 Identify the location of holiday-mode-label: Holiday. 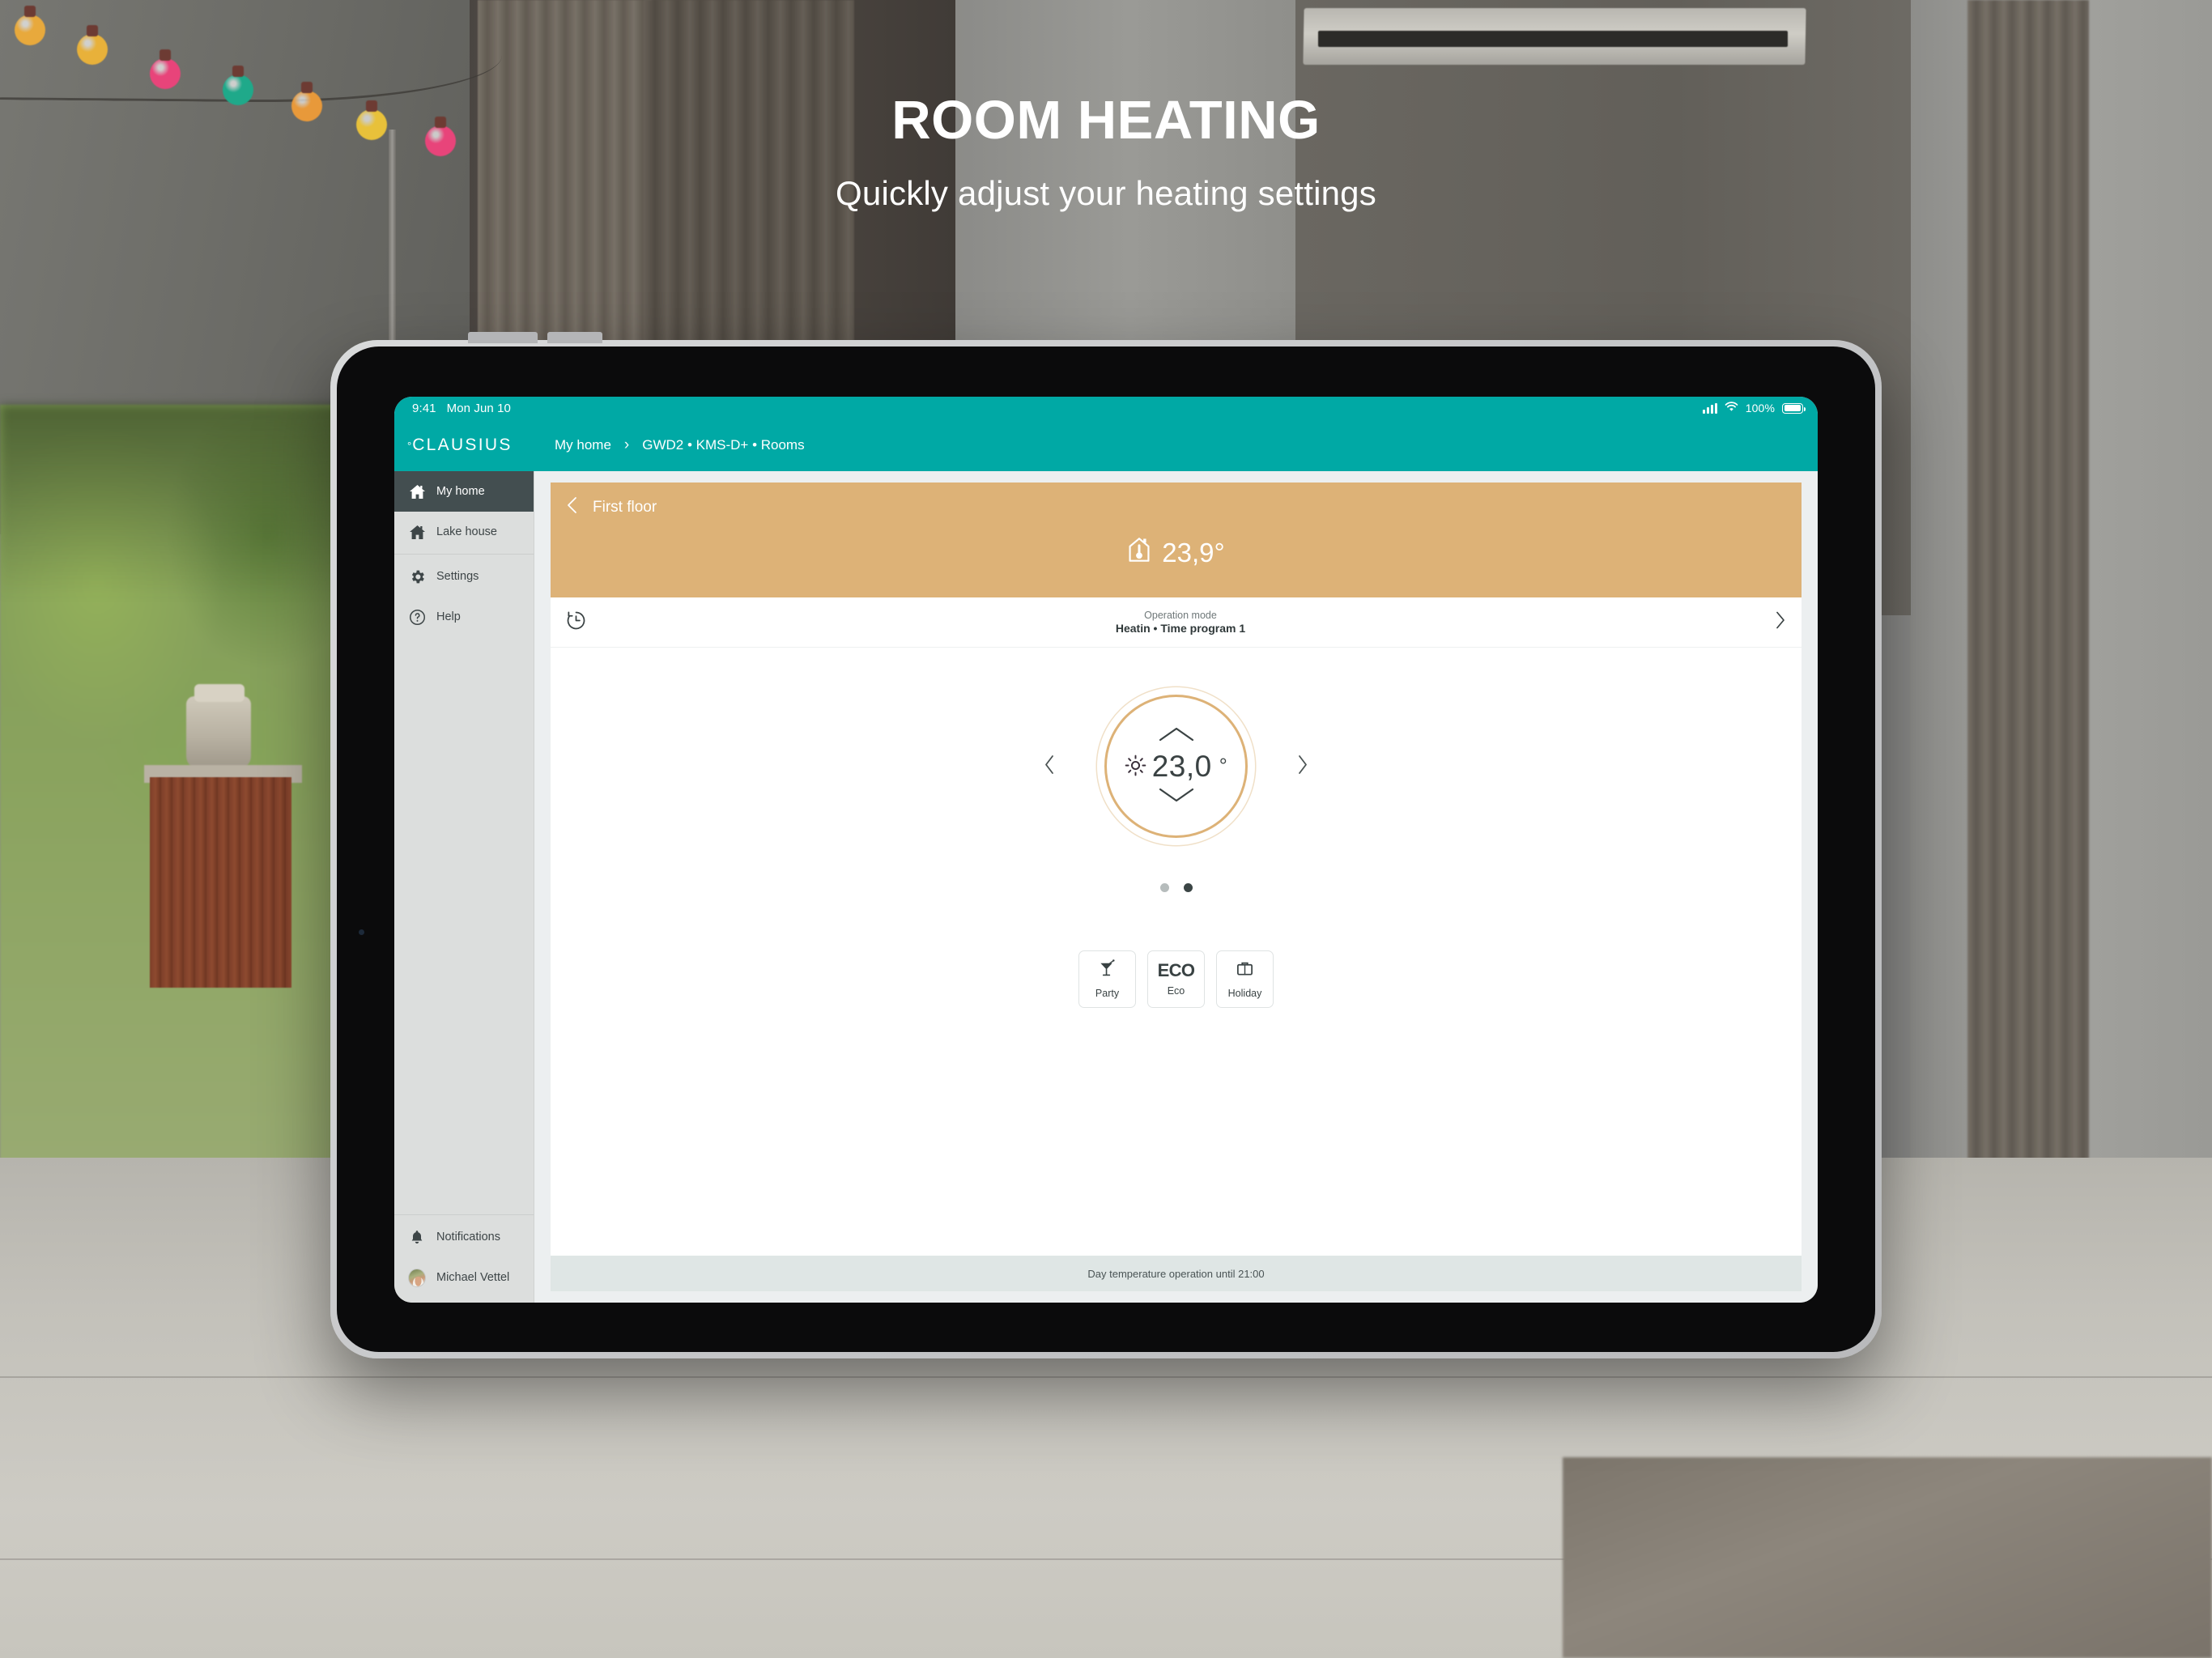
(1245, 993).